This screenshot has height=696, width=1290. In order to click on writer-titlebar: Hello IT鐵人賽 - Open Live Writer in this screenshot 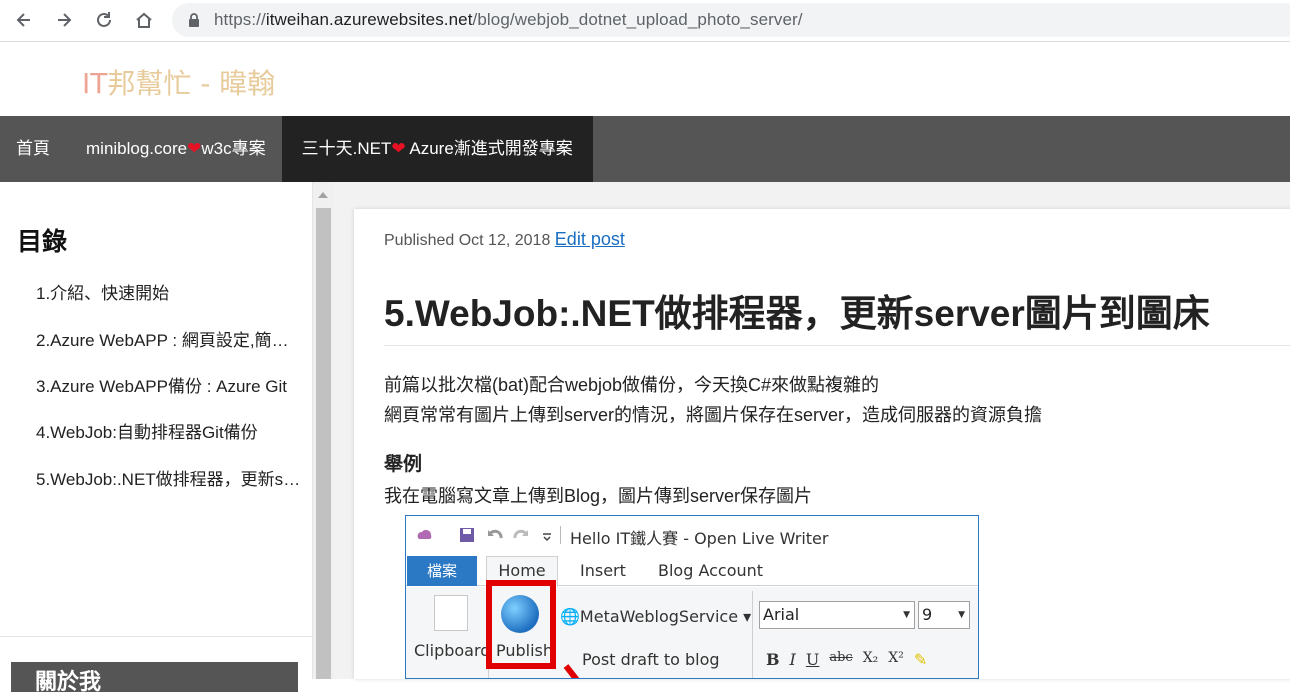, I will do `click(692, 535)`.